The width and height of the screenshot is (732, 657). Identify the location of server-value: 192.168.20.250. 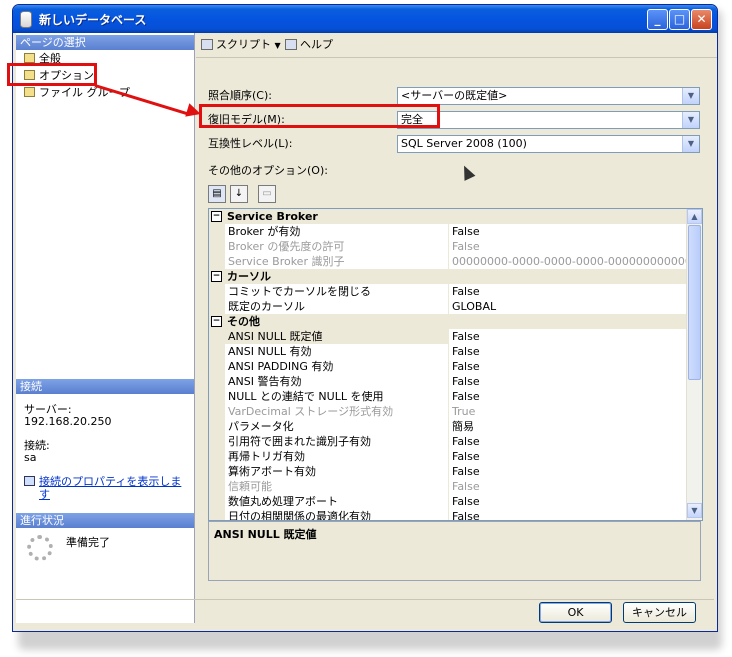
(68, 421).